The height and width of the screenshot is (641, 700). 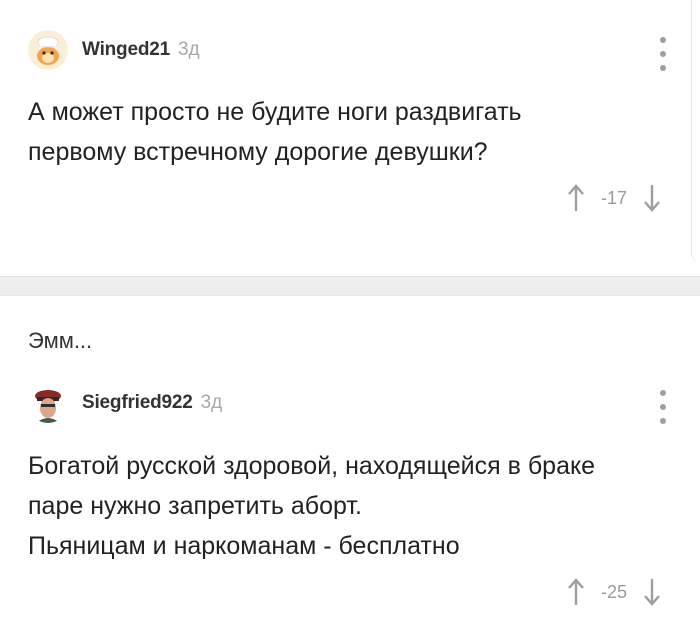 I want to click on comment-header: Siegfried922 3д, so click(x=125, y=403).